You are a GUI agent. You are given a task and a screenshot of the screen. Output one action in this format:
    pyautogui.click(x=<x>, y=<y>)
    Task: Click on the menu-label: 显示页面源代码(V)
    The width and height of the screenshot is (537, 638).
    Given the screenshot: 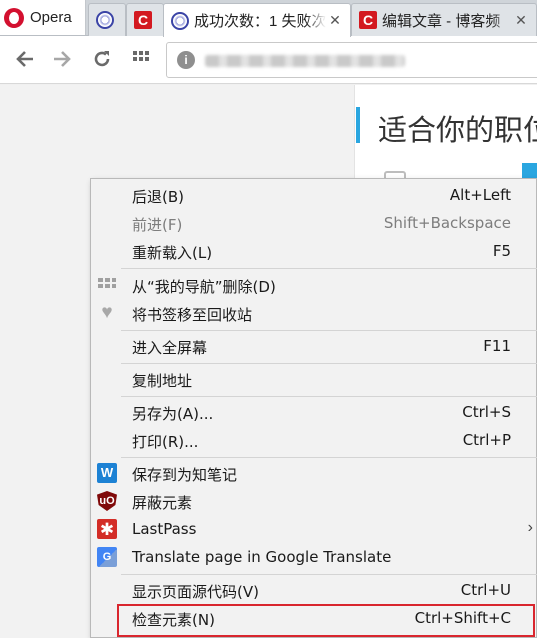 What is the action you would take?
    pyautogui.click(x=195, y=592)
    